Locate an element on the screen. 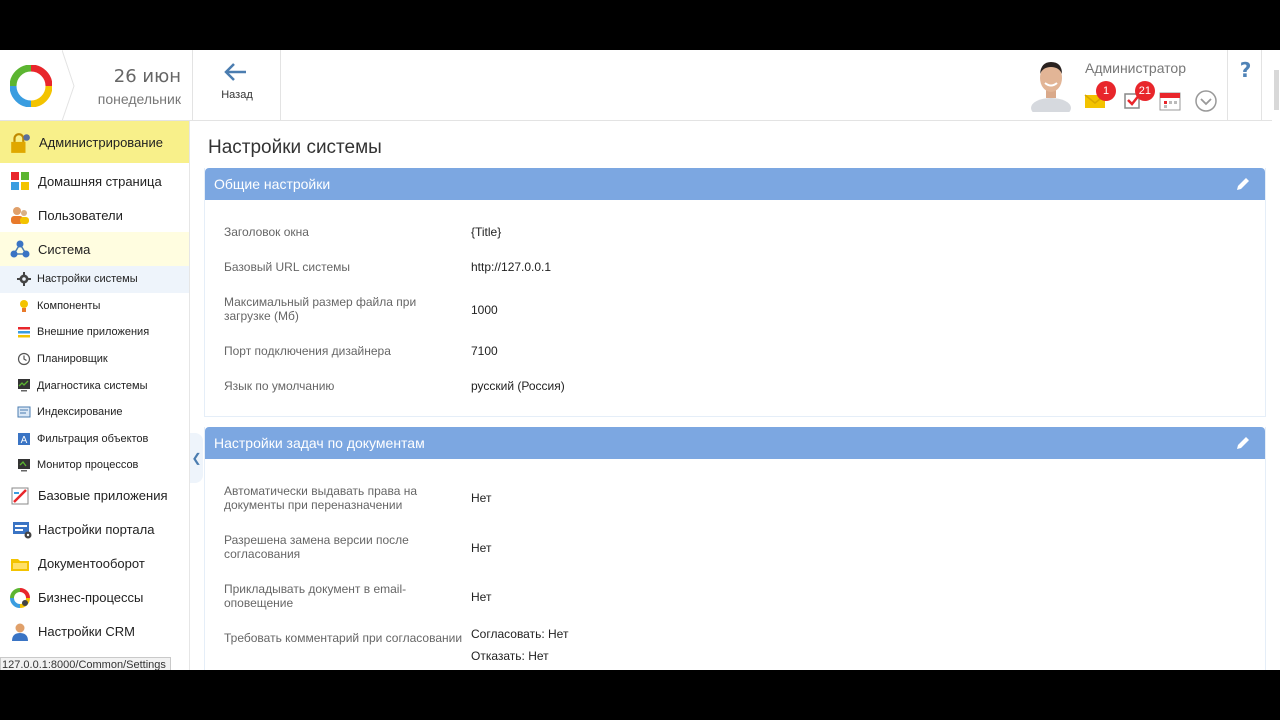 The image size is (1280, 720). chevron-separator-icon is located at coordinates (68, 85).